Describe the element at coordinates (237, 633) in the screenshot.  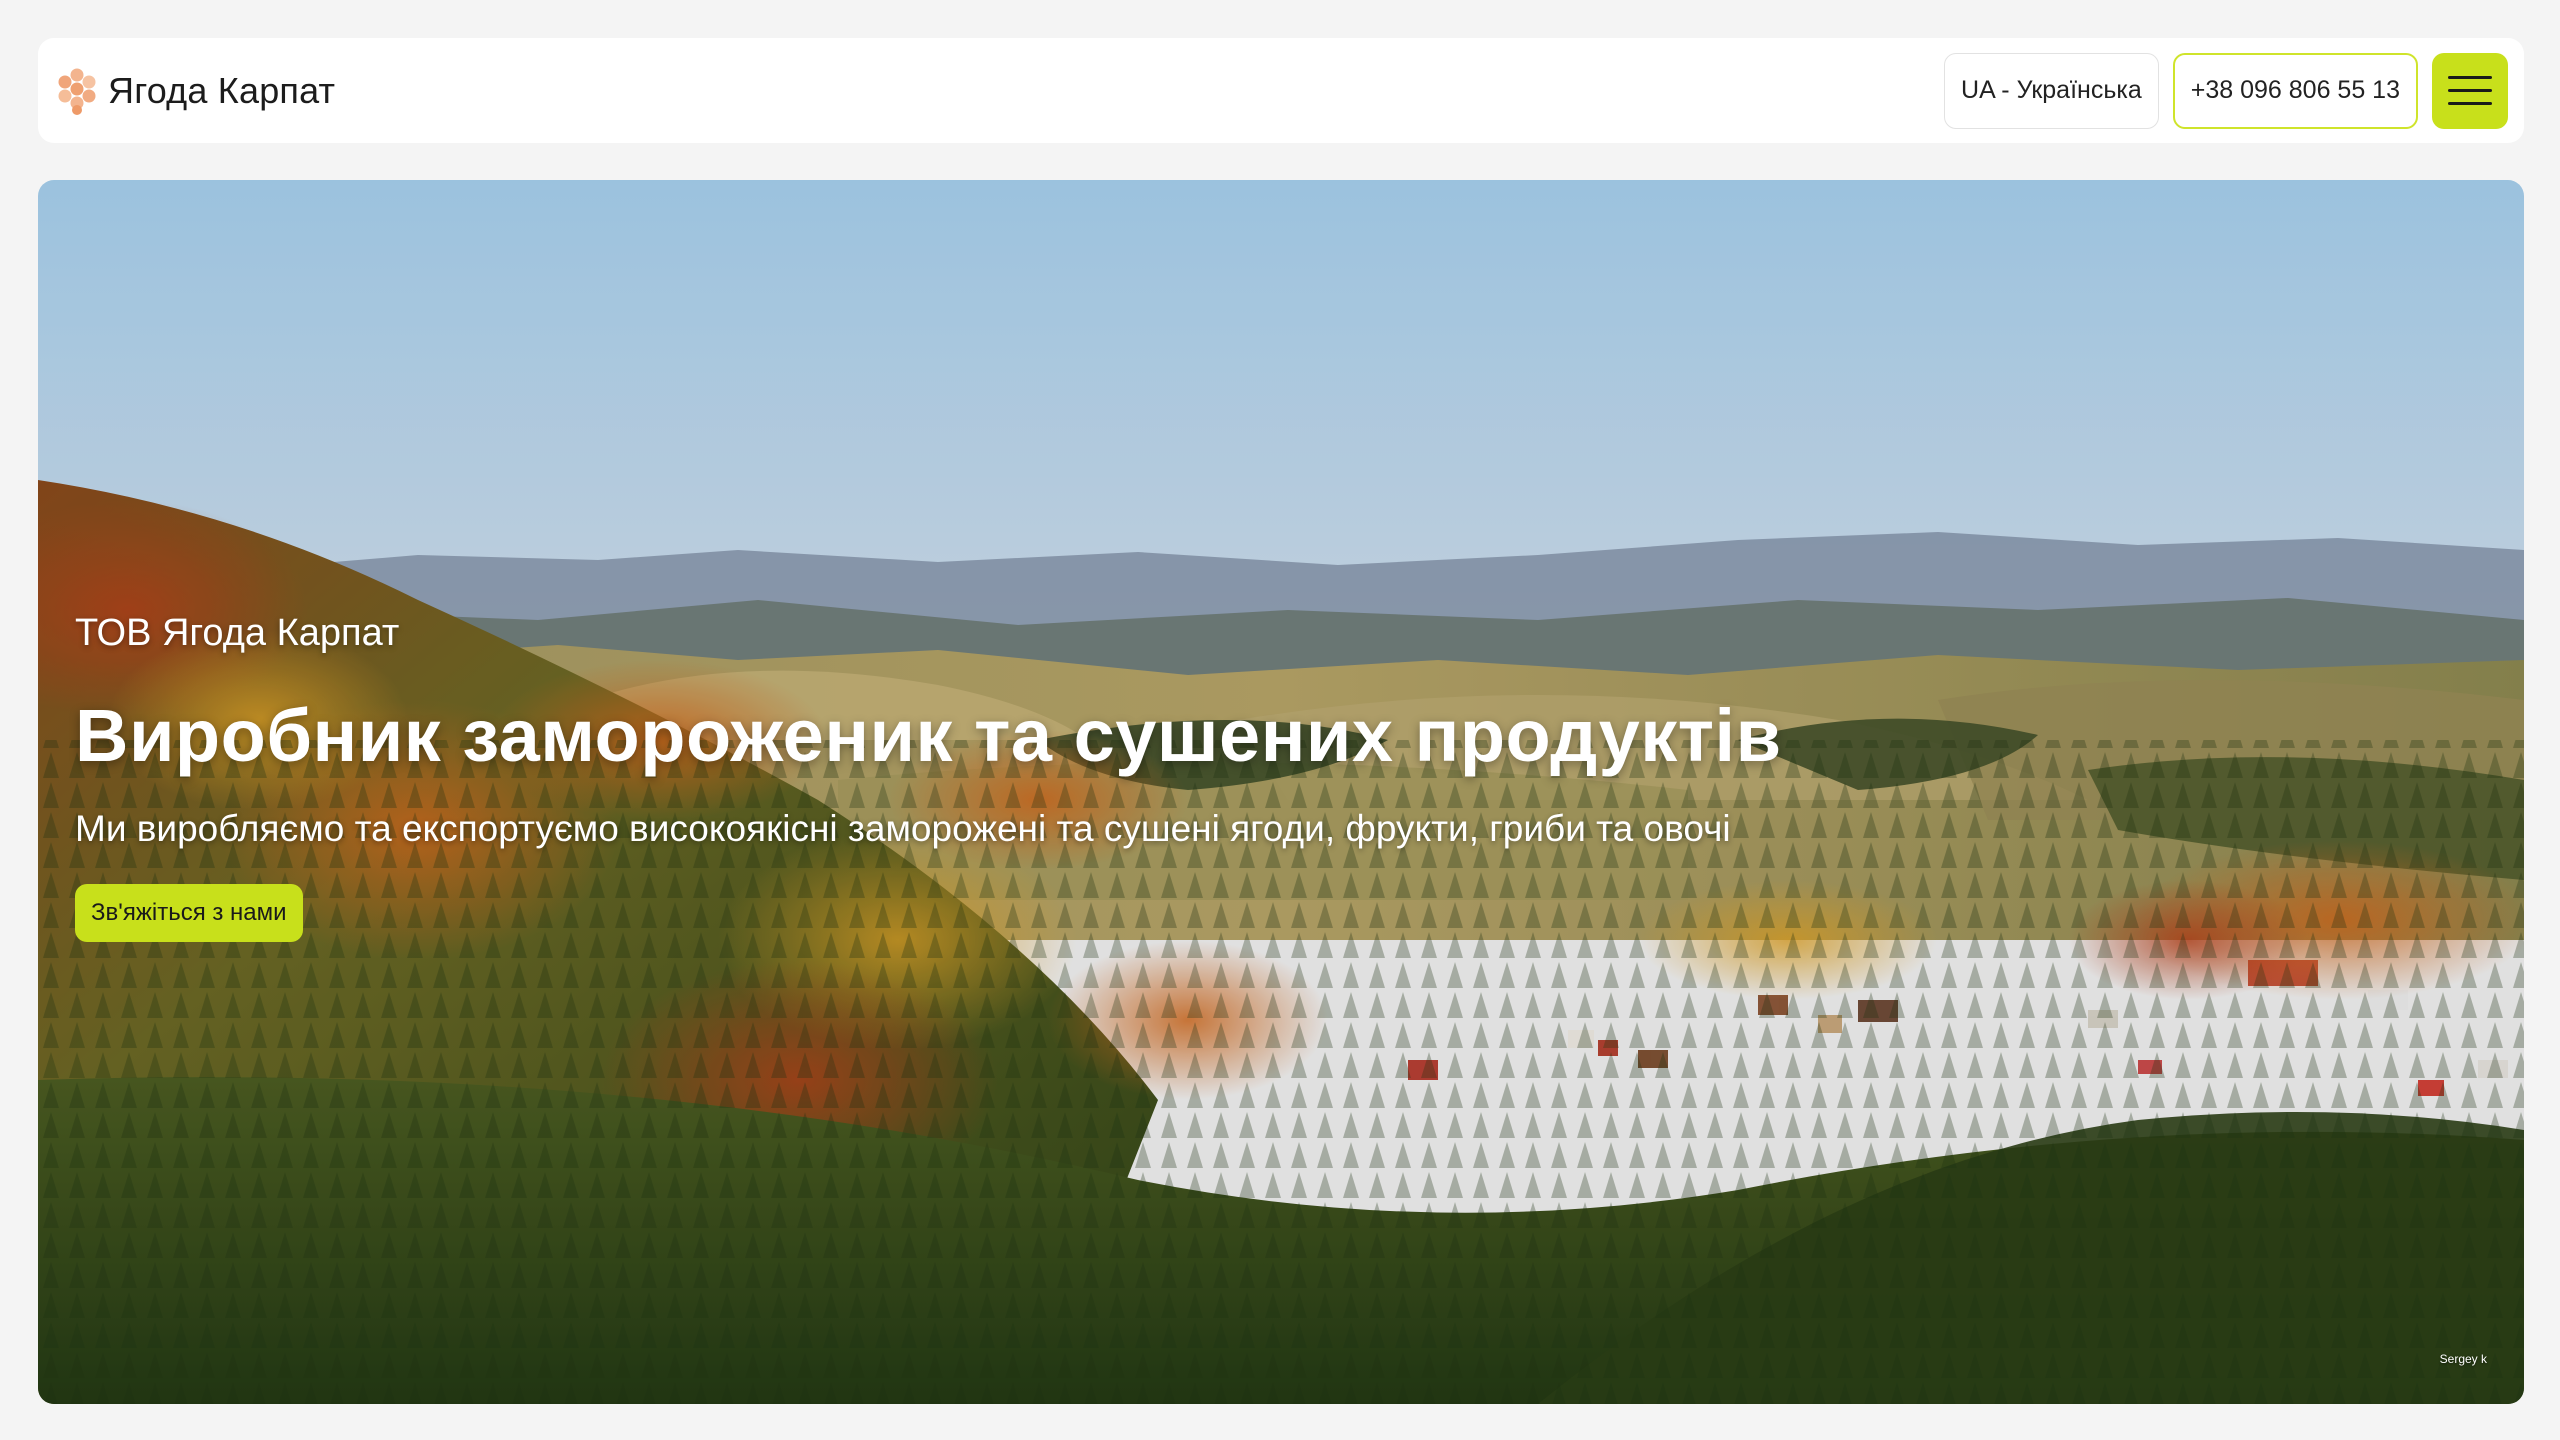
I see `hero-kicker: ТОВ Ягода Карпат` at that location.